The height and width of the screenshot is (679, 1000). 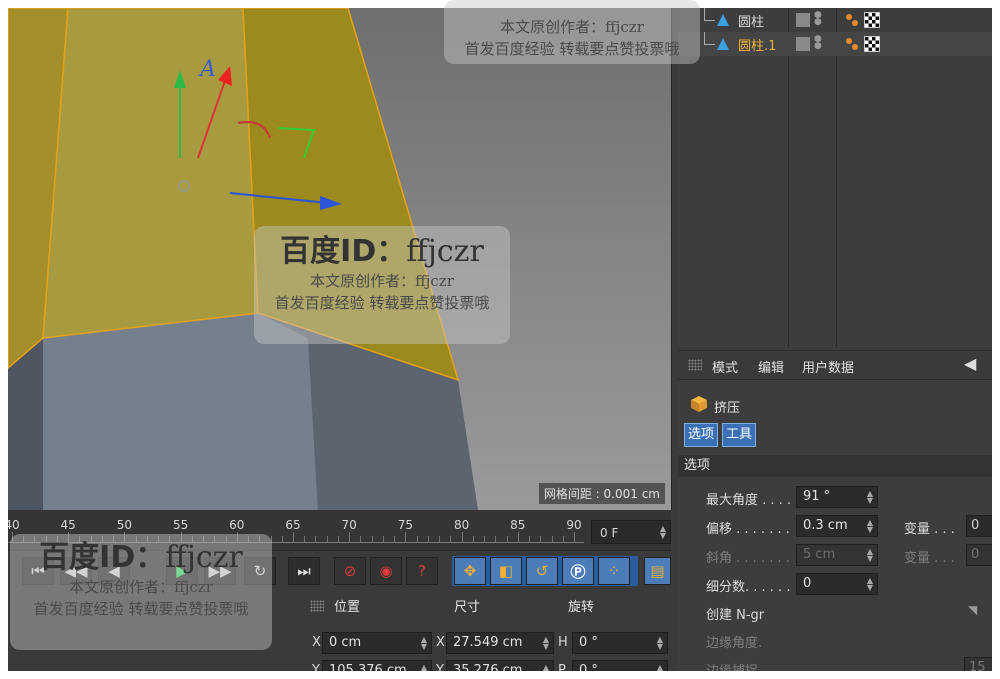 I want to click on watermark-line1: 本文原创作者：ffjczr, so click(x=572, y=27).